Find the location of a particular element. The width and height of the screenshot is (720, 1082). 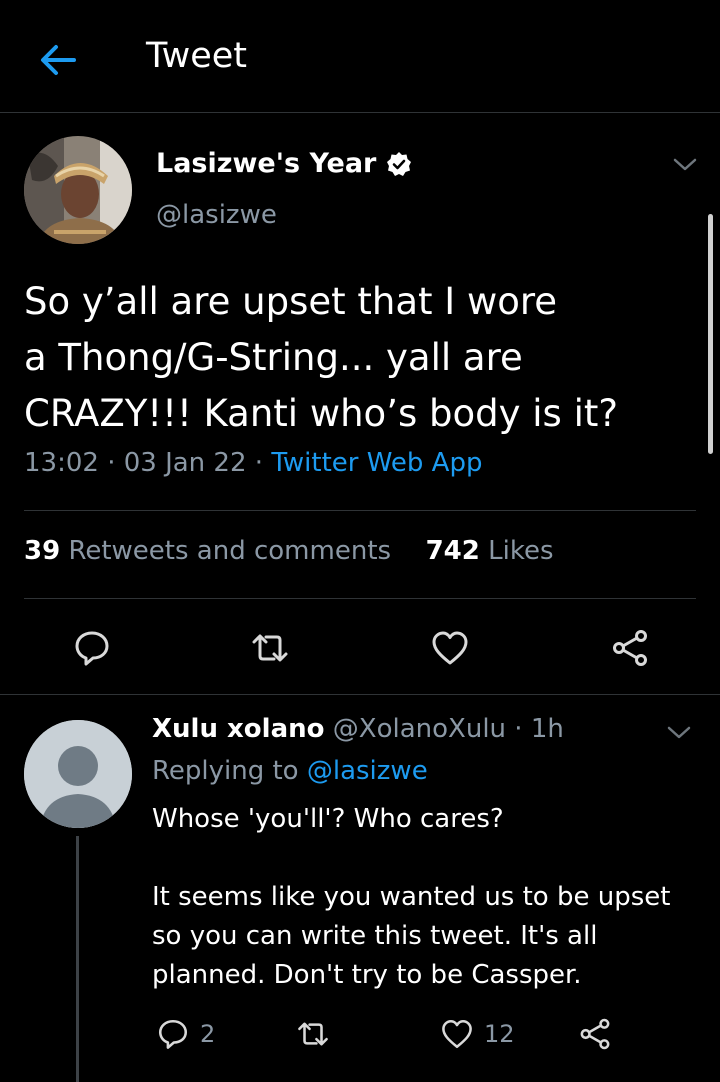

reply-like-count: 12 is located at coordinates (499, 1034).